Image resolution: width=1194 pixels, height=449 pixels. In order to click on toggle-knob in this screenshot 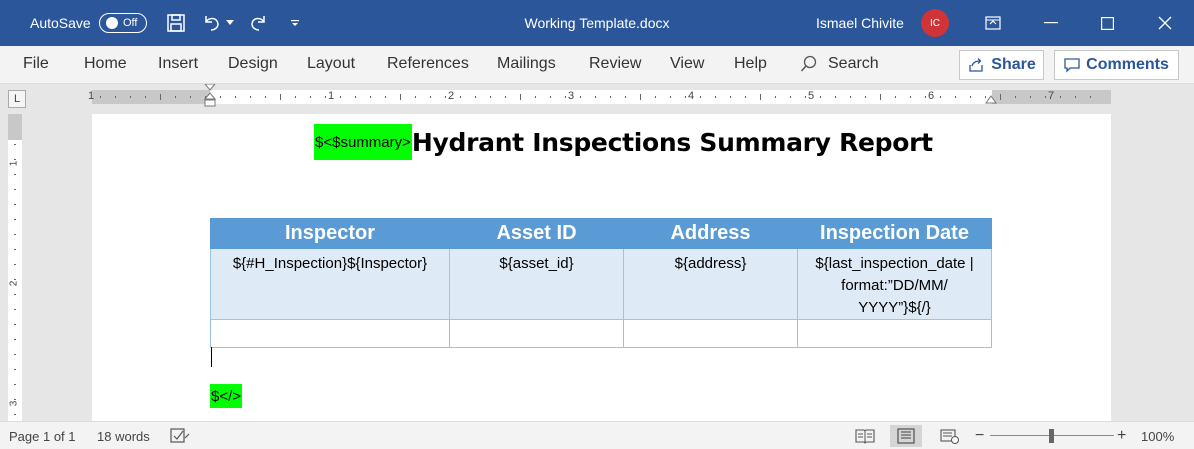, I will do `click(112, 23)`.